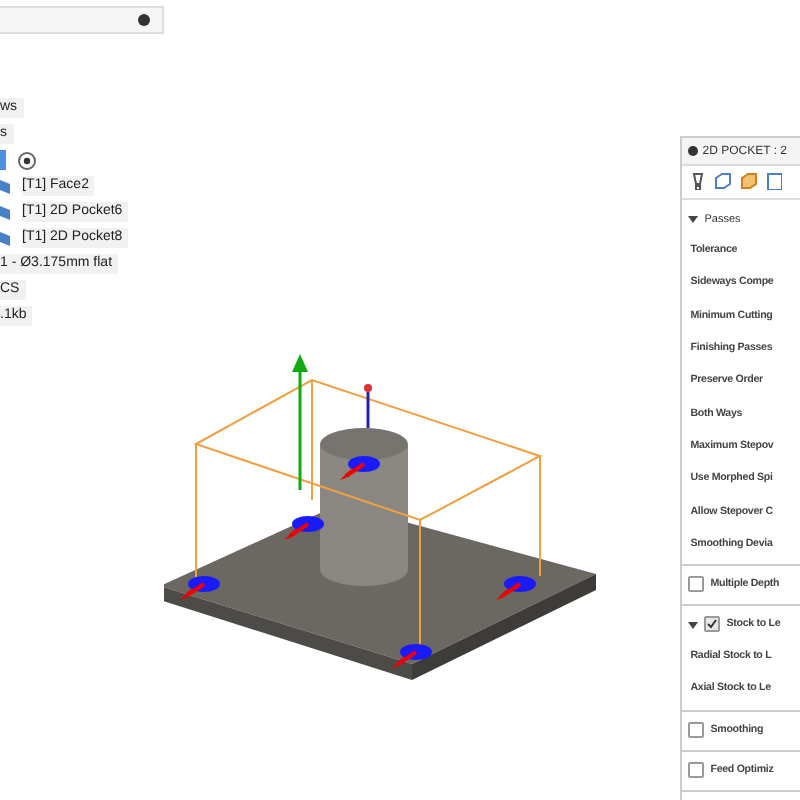 This screenshot has width=800, height=800. What do you see at coordinates (723, 181) in the screenshot?
I see `geometry-tab-icon` at bounding box center [723, 181].